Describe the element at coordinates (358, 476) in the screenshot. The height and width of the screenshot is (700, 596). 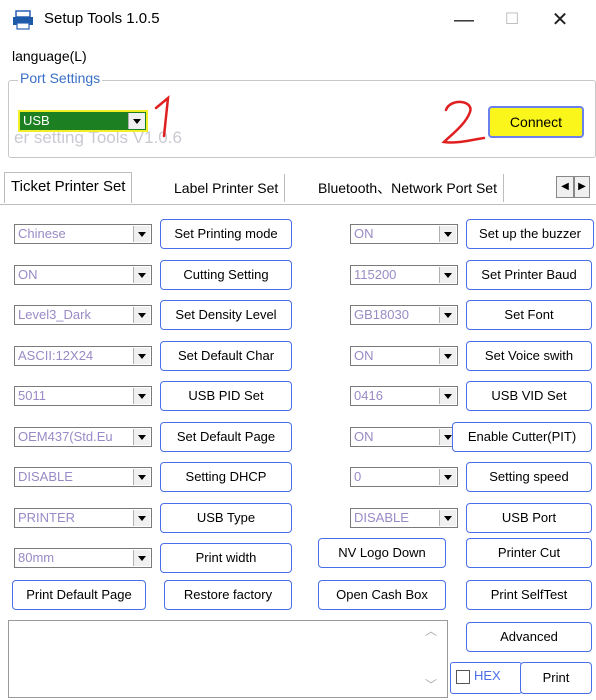
I see `right-row-select-value: 0` at that location.